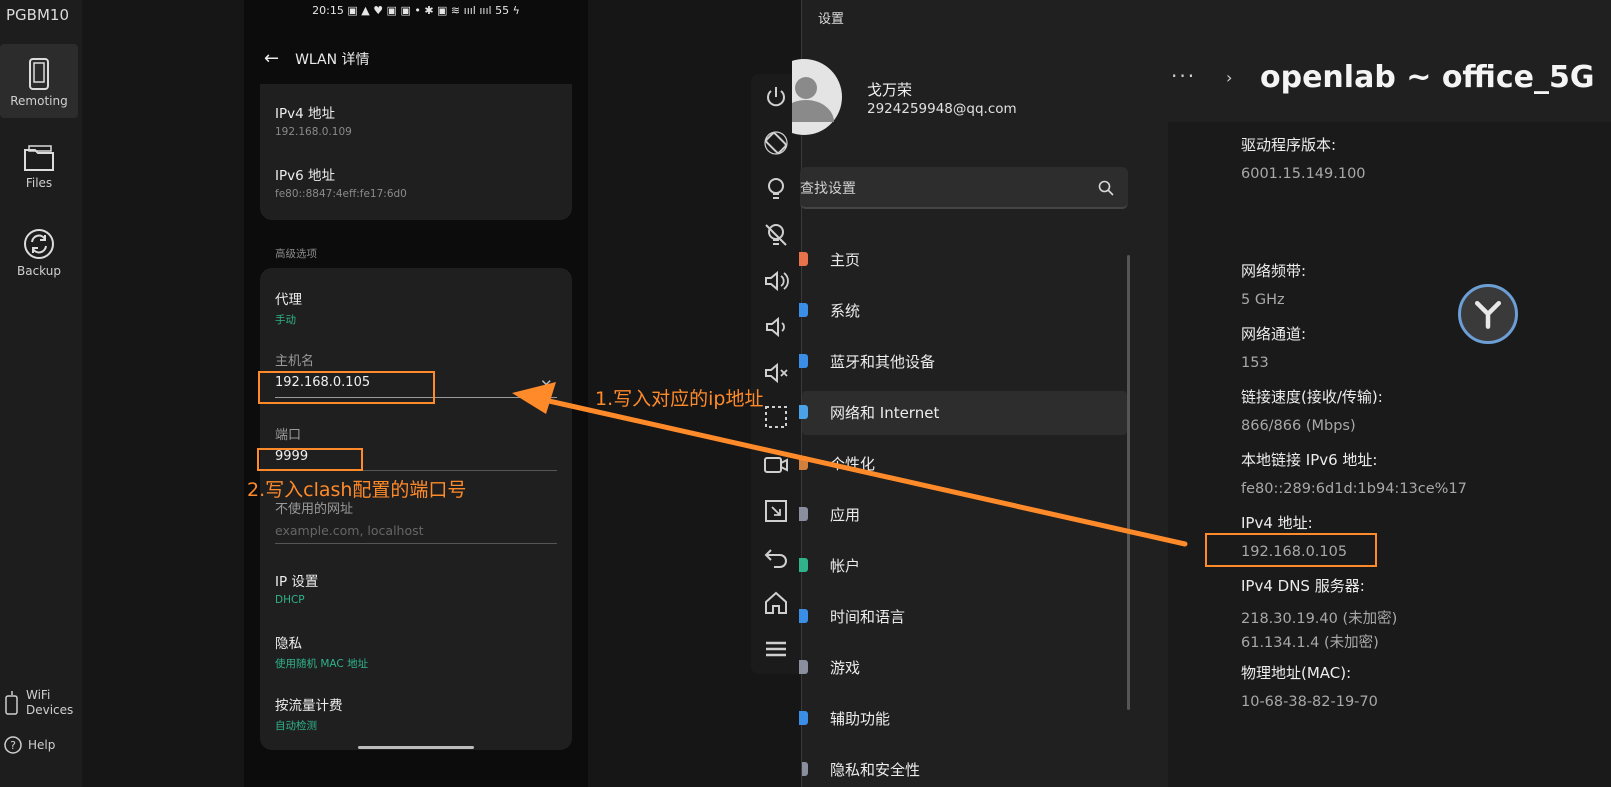 Image resolution: width=1611 pixels, height=787 pixels. I want to click on page-title: WLAN 详情, so click(332, 59).